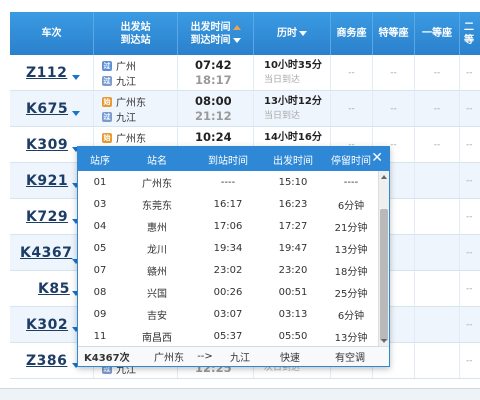 This screenshot has width=480, height=400. What do you see at coordinates (46, 253) in the screenshot?
I see `train-number-link: K4367` at bounding box center [46, 253].